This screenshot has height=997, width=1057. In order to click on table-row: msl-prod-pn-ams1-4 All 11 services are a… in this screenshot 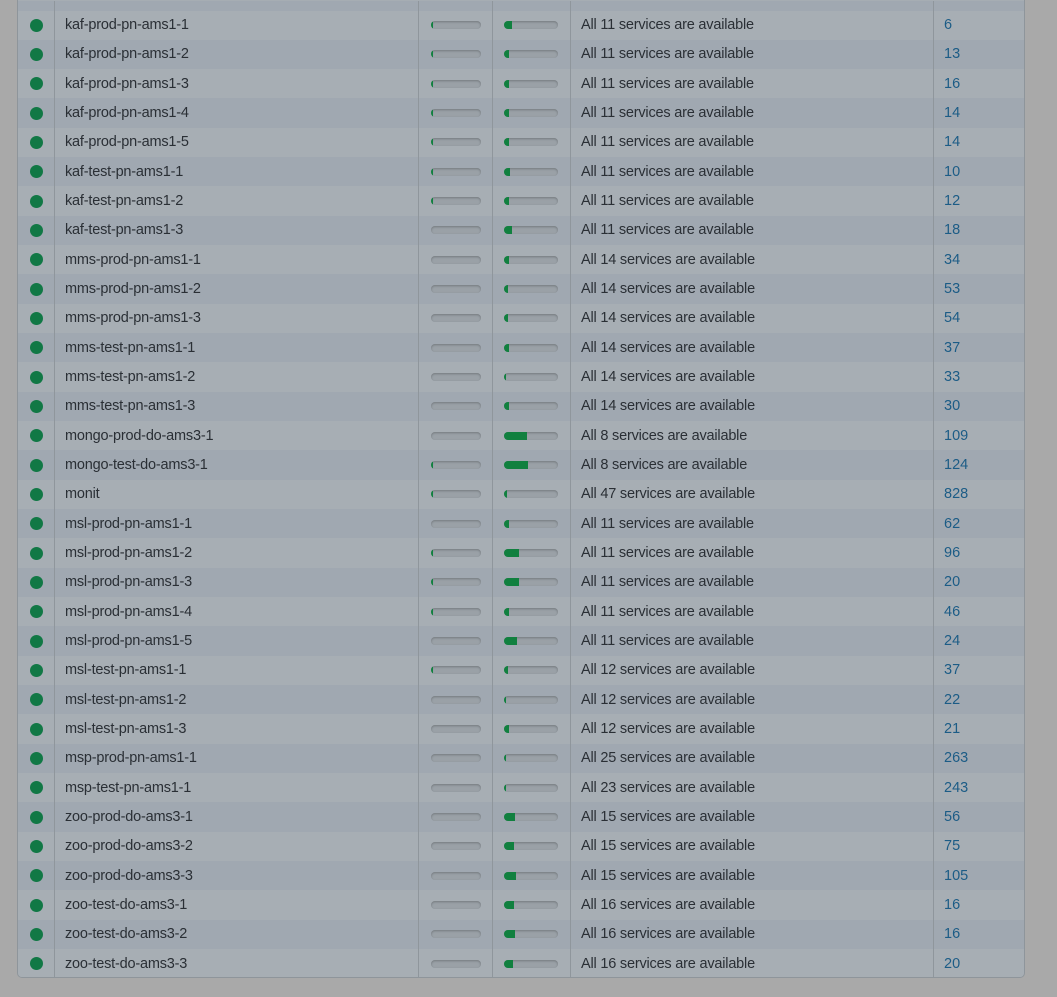, I will do `click(521, 612)`.